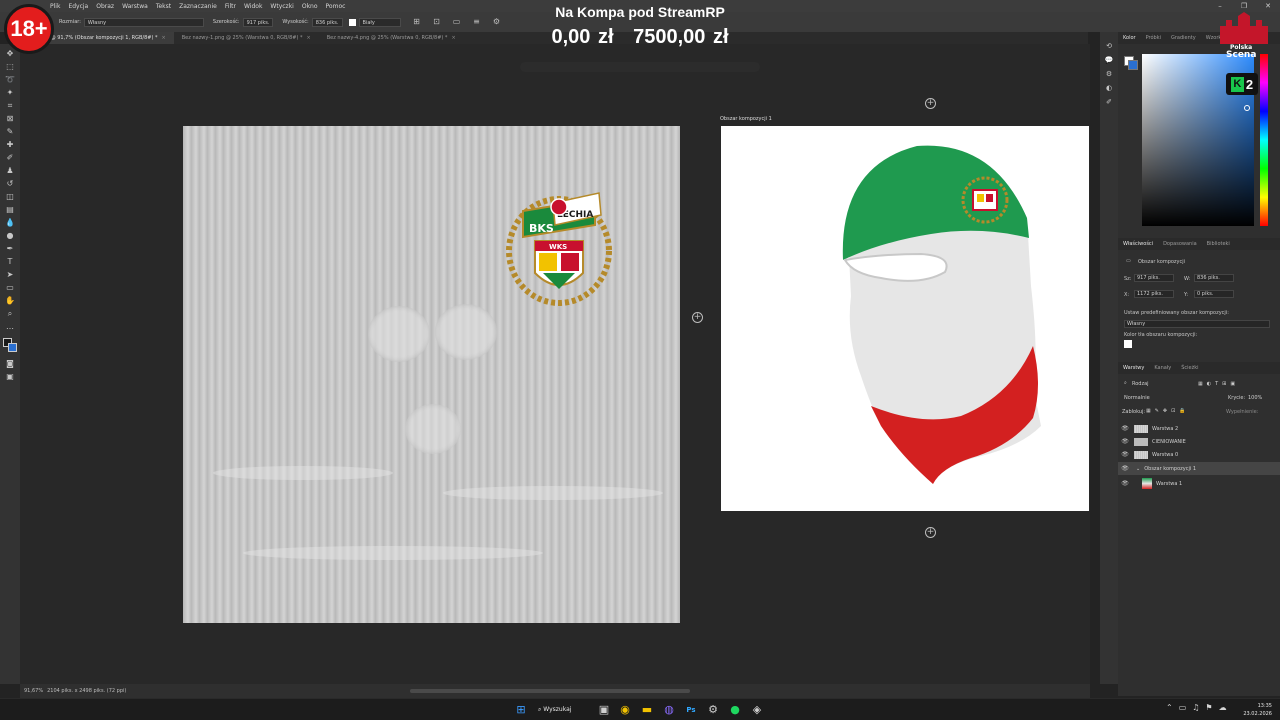 The width and height of the screenshot is (1280, 720). I want to click on artboard-title: Obszar kompozycji 1, so click(746, 119).